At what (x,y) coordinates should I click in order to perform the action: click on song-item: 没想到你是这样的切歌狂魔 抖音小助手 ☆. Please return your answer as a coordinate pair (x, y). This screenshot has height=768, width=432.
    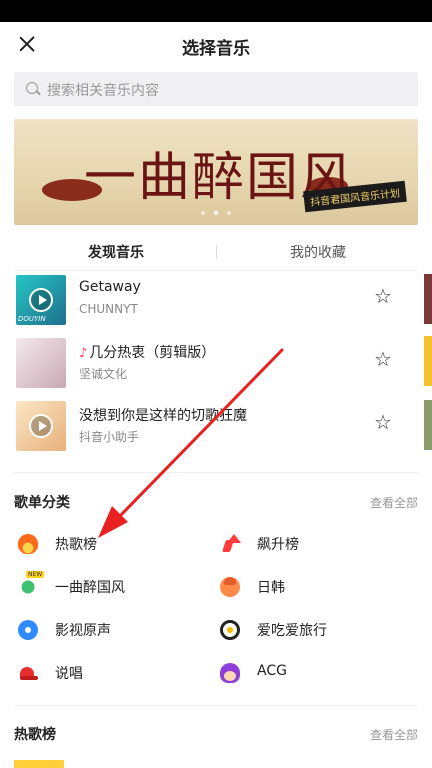
    Looking at the image, I should click on (216, 426).